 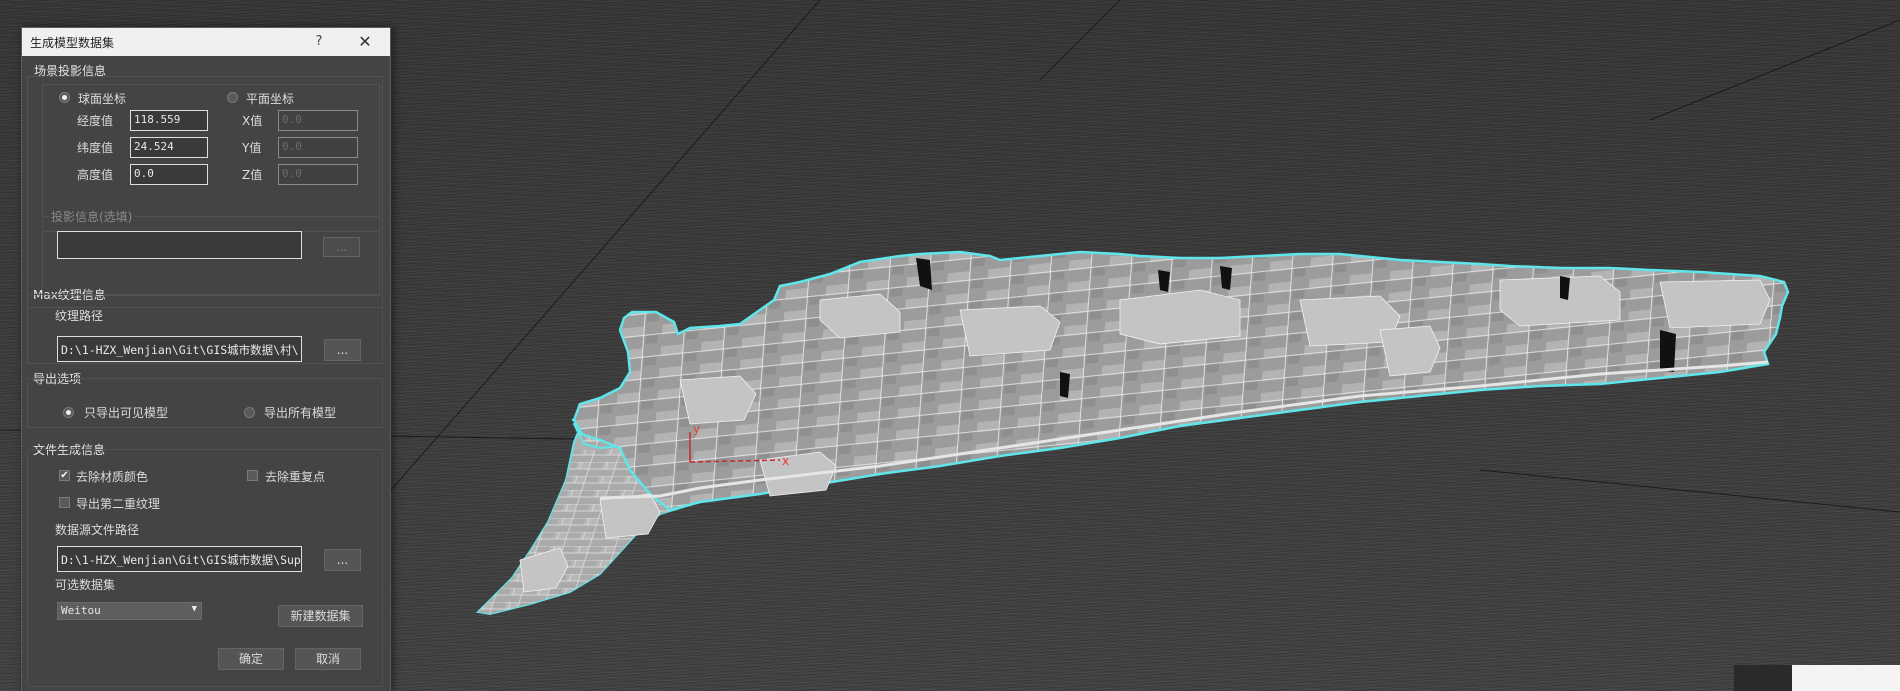 What do you see at coordinates (696, 429) in the screenshot?
I see `axis-y-label: y` at bounding box center [696, 429].